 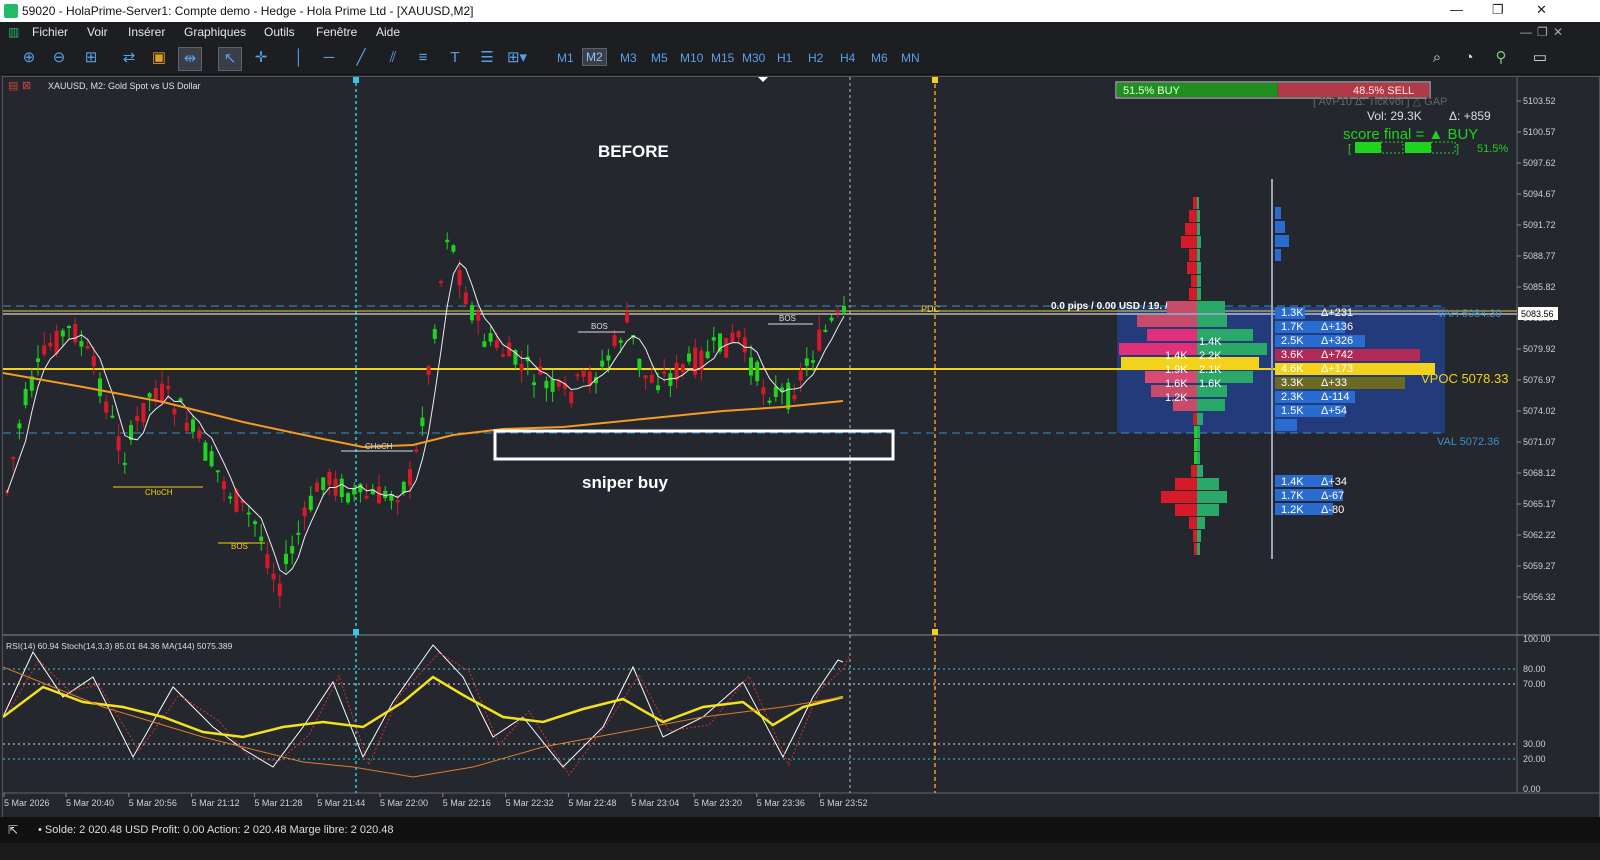 I want to click on cursor-icon: ↖, so click(x=230, y=59).